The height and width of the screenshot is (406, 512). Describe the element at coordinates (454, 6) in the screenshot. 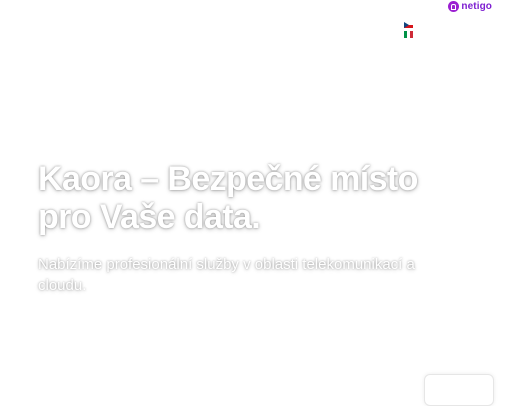

I see `netigo-logo-icon` at that location.